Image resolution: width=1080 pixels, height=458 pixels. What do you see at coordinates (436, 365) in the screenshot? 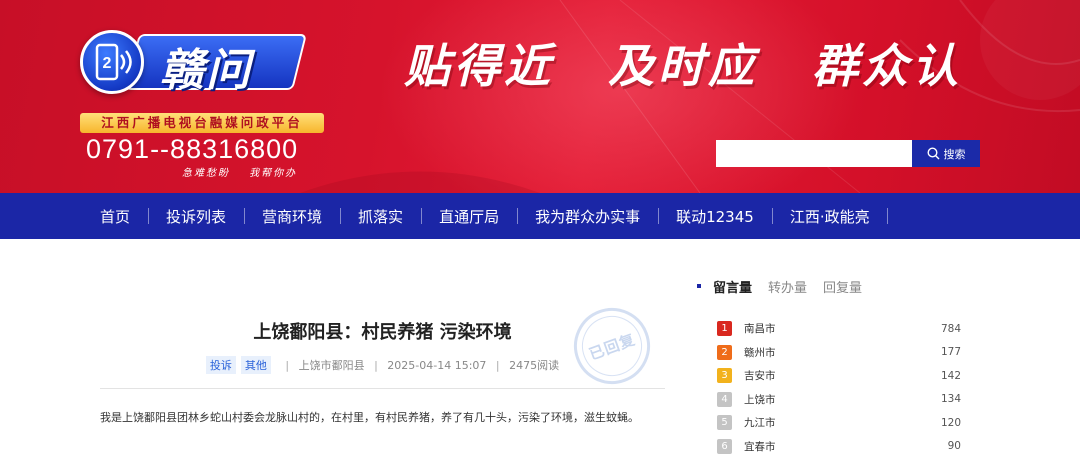
I see `article-datetime: 2025-04-14 15:07` at bounding box center [436, 365].